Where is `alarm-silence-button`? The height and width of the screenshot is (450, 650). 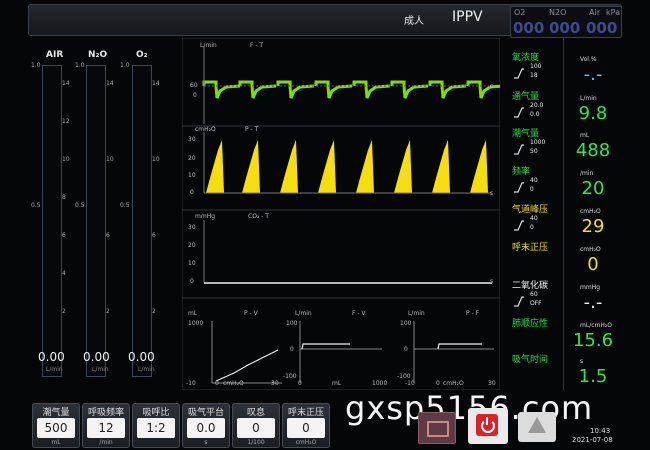
alarm-silence-button is located at coordinates (537, 427).